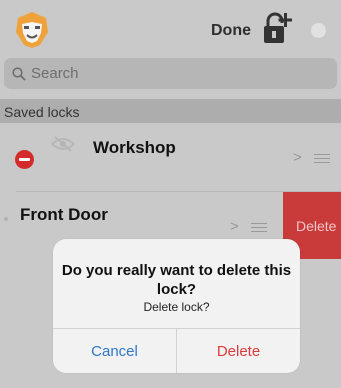 The height and width of the screenshot is (388, 341). I want to click on search-field: Search, so click(170, 73).